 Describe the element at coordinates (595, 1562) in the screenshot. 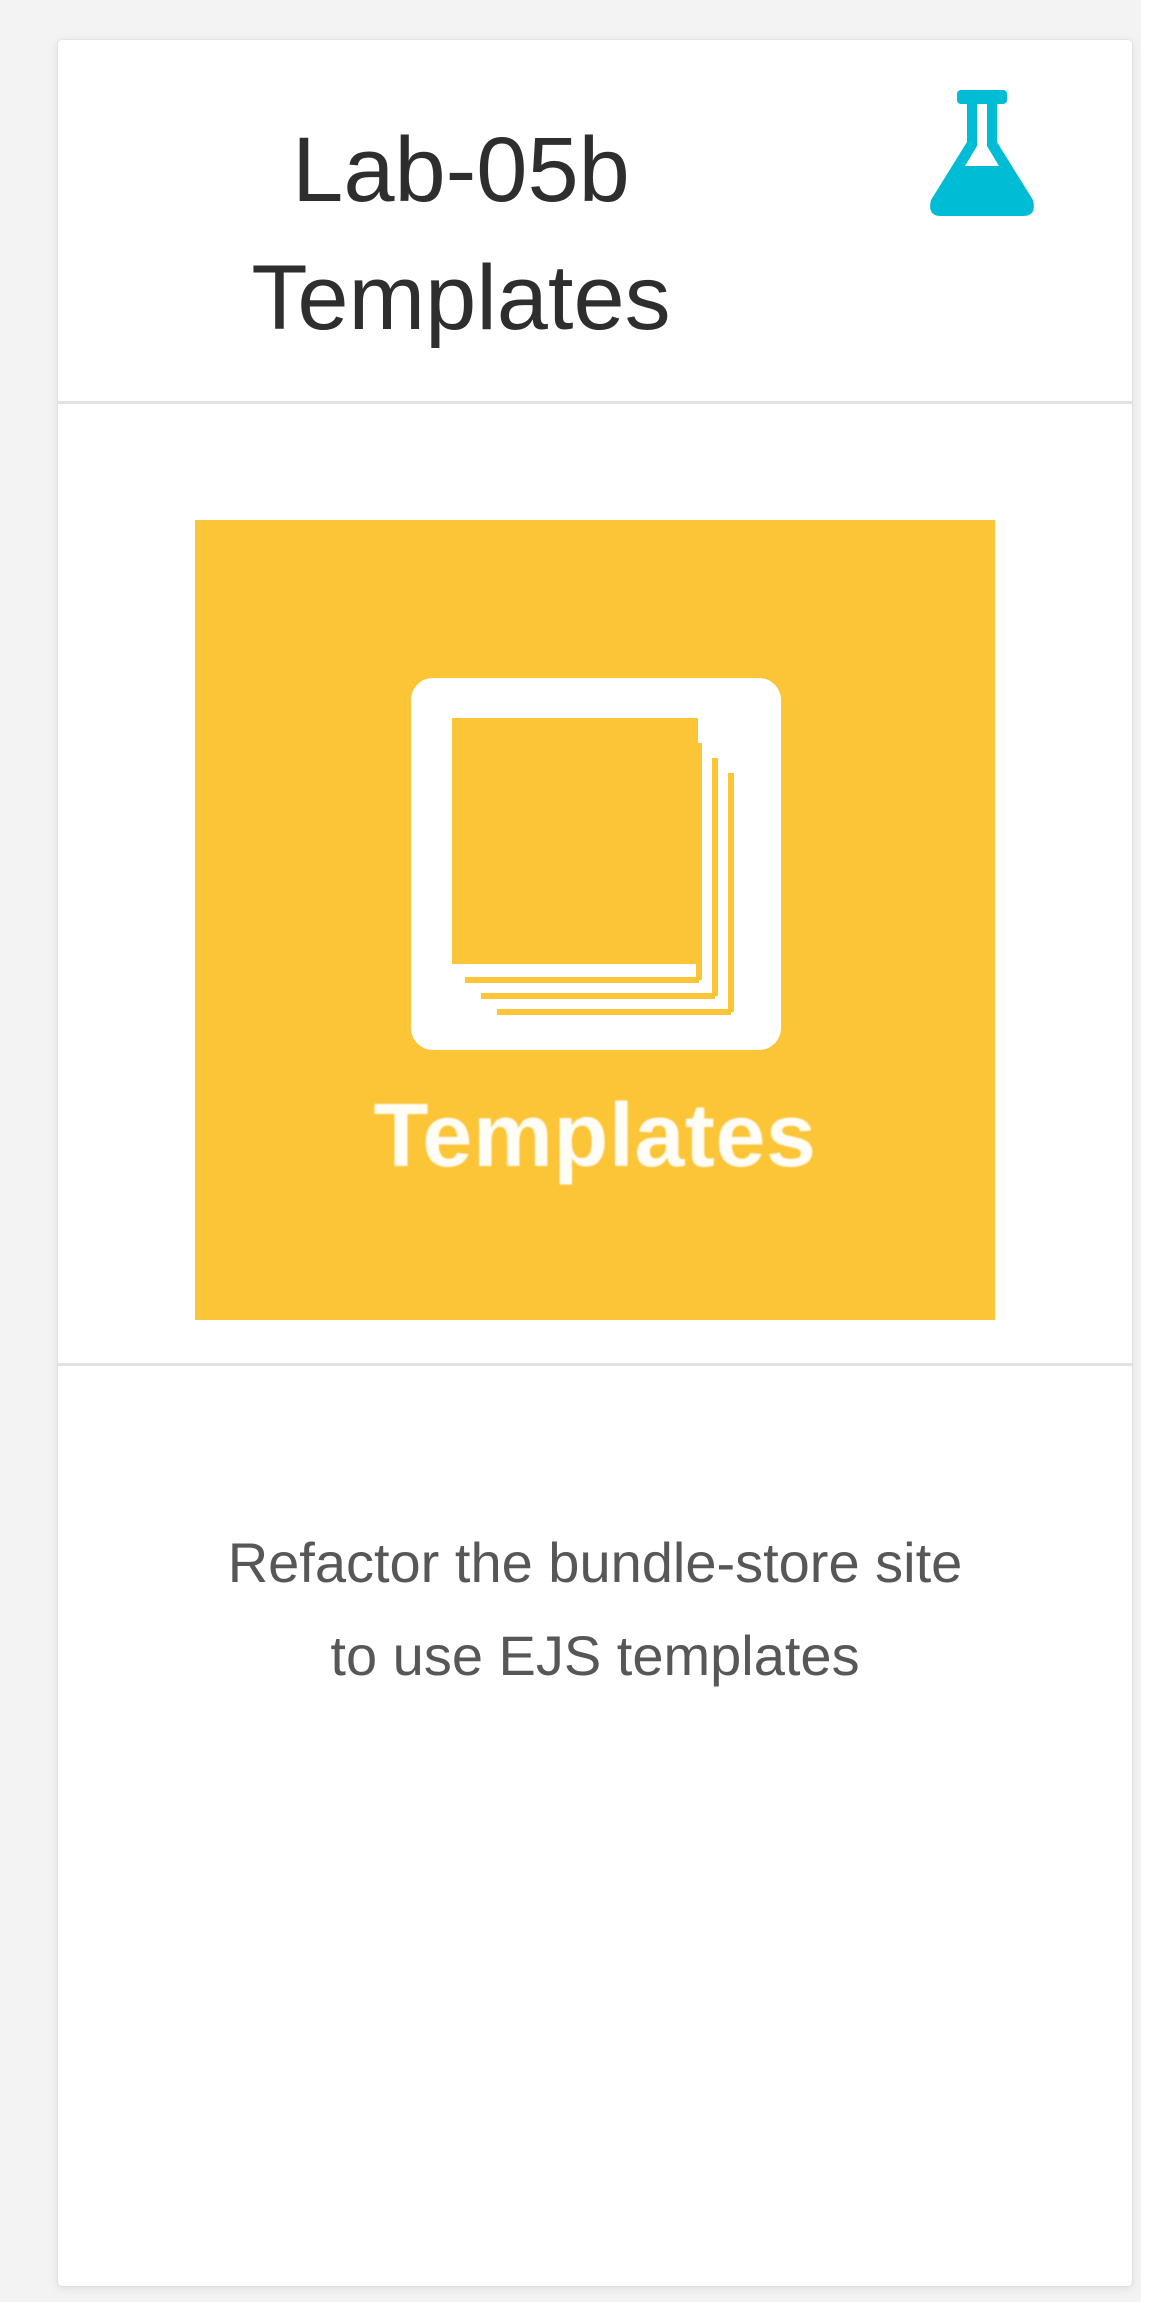

I see `description-line-1: Refactor the bundle-store site` at that location.